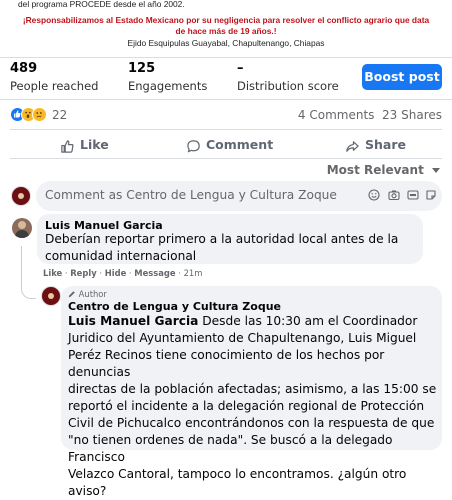  Describe the element at coordinates (52, 273) in the screenshot. I see `comment-like-link: Like` at that location.